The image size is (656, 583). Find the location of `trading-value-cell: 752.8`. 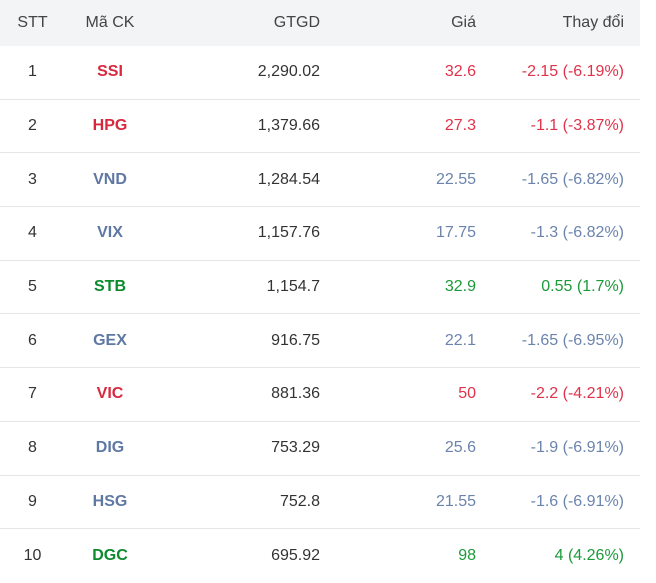

trading-value-cell: 752.8 is located at coordinates (299, 501).